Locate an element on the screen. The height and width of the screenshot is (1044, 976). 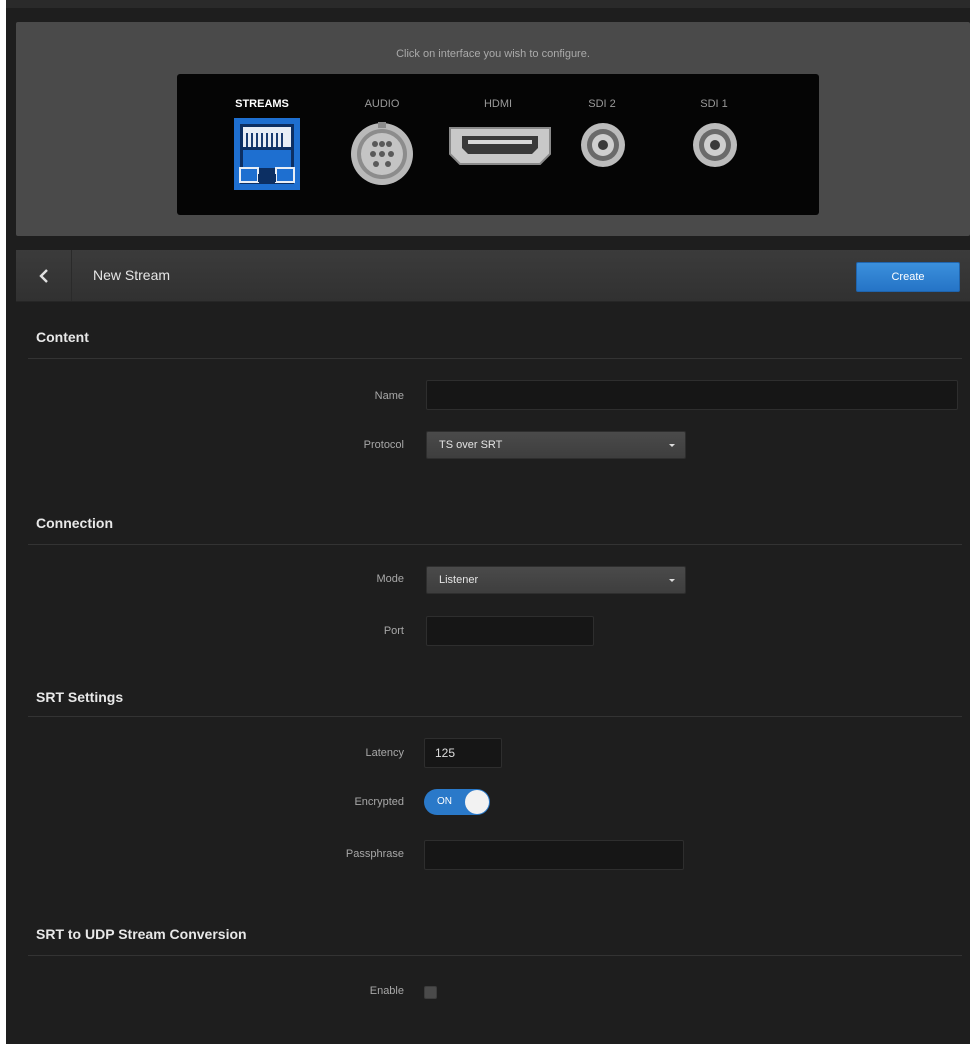
interface-audio: AUDIO is located at coordinates (382, 144).